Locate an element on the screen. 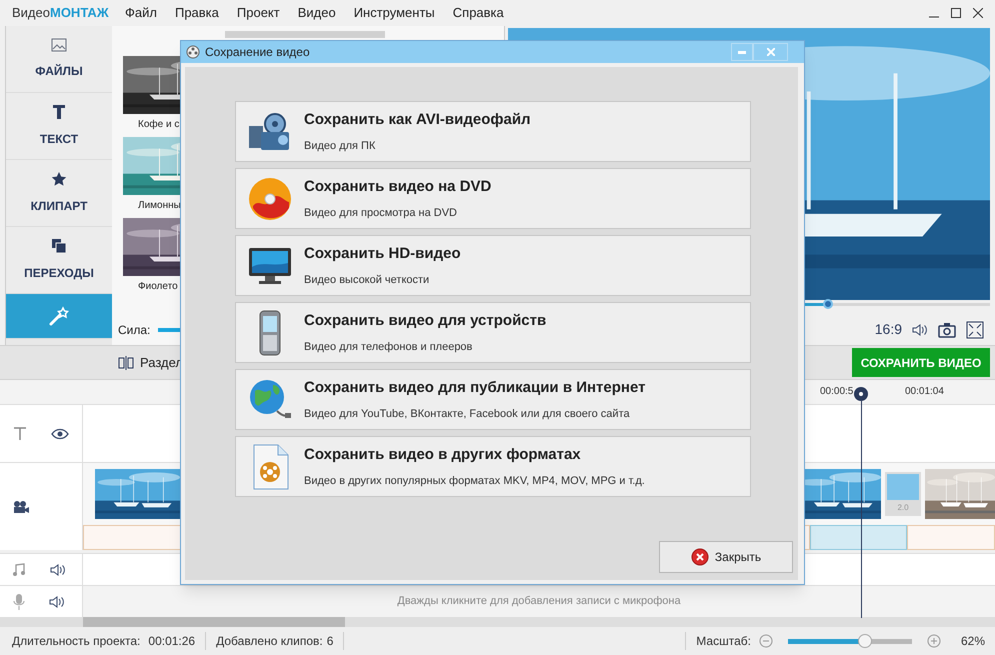  clips-label: Добавлено клипов: is located at coordinates (269, 641).